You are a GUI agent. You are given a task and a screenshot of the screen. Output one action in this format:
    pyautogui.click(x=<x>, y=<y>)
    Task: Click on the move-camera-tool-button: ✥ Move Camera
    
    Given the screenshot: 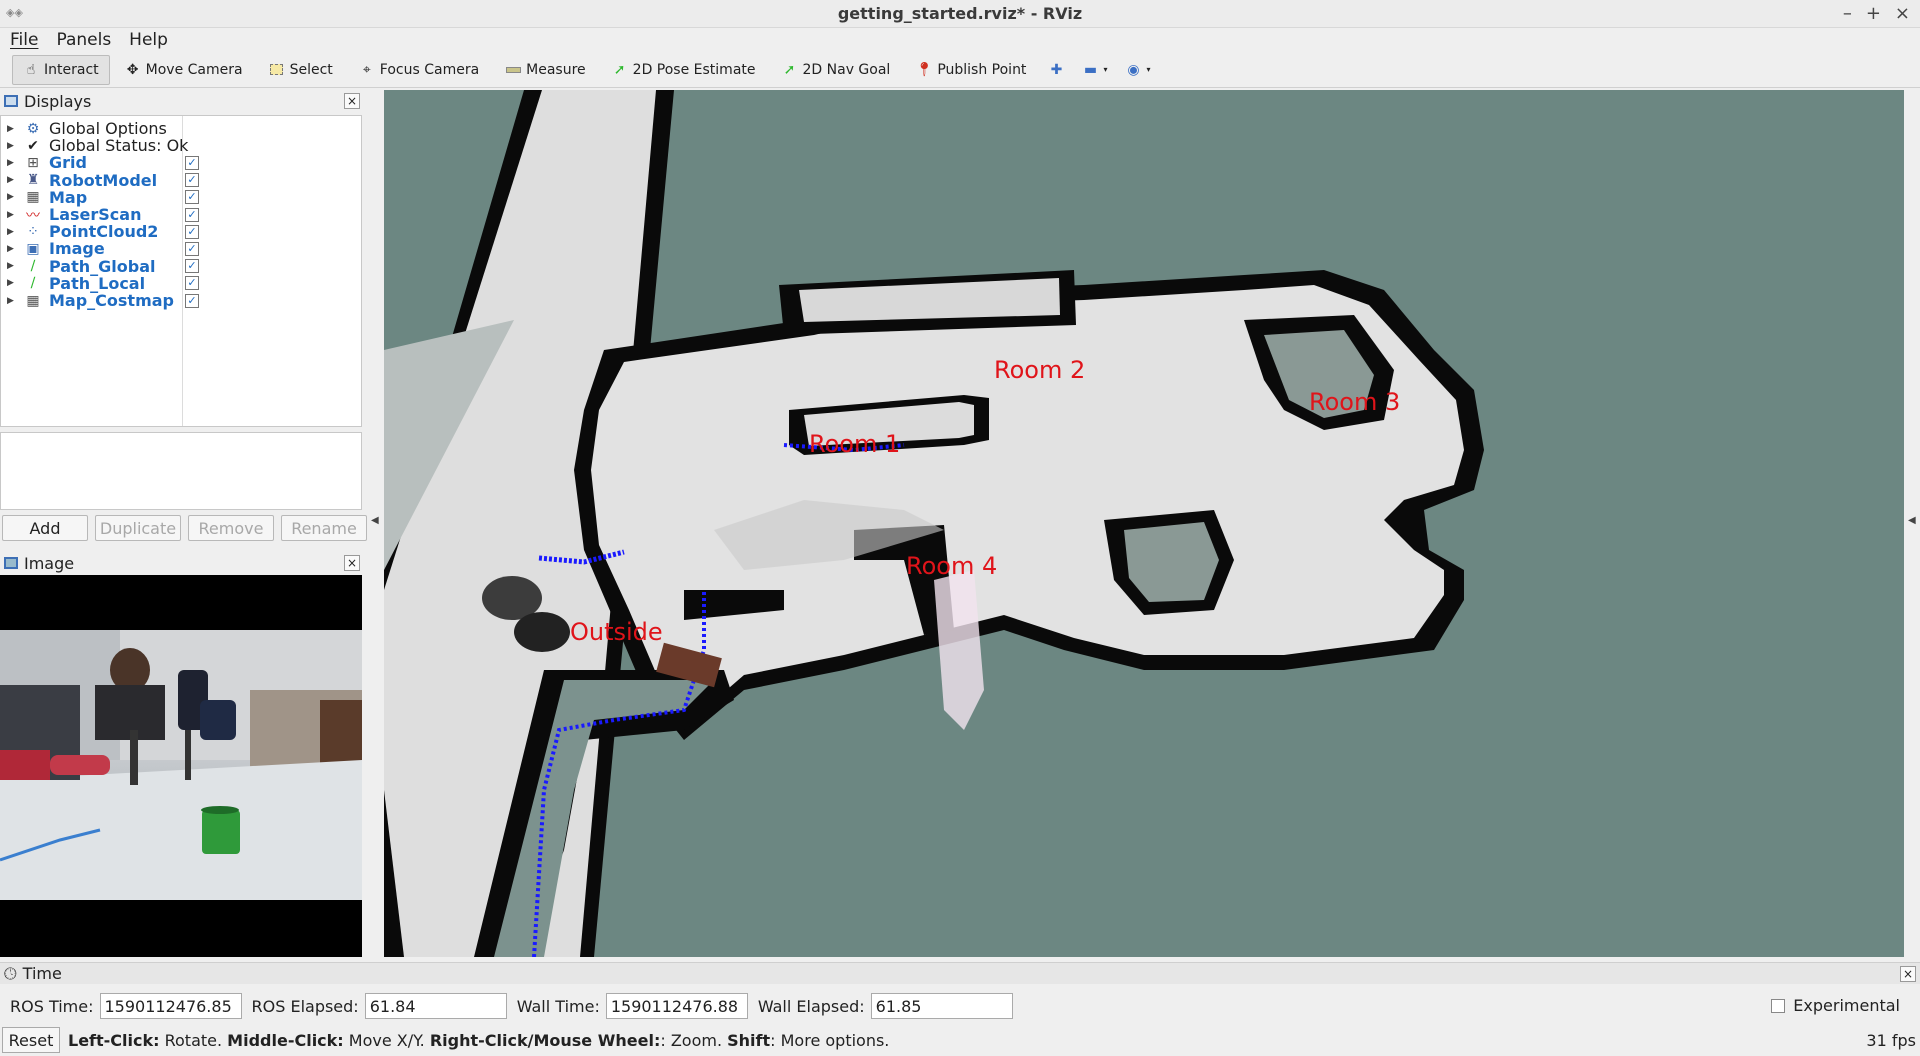 What is the action you would take?
    pyautogui.click(x=184, y=70)
    